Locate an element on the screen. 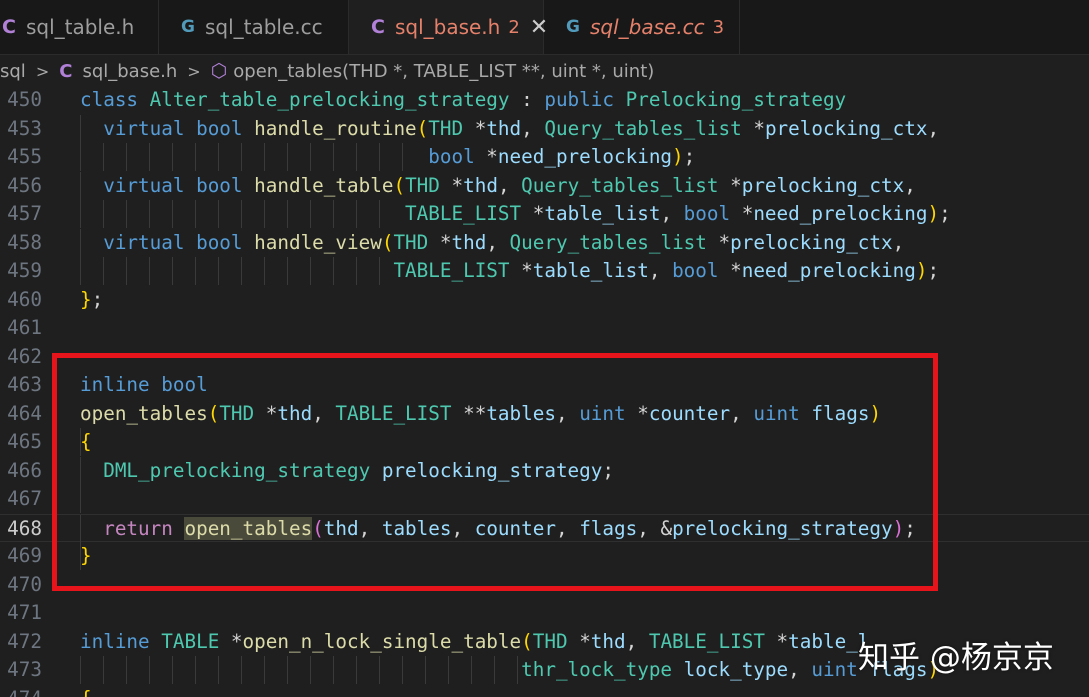 This screenshot has height=697, width=1089. line-number: 465 is located at coordinates (24, 441).